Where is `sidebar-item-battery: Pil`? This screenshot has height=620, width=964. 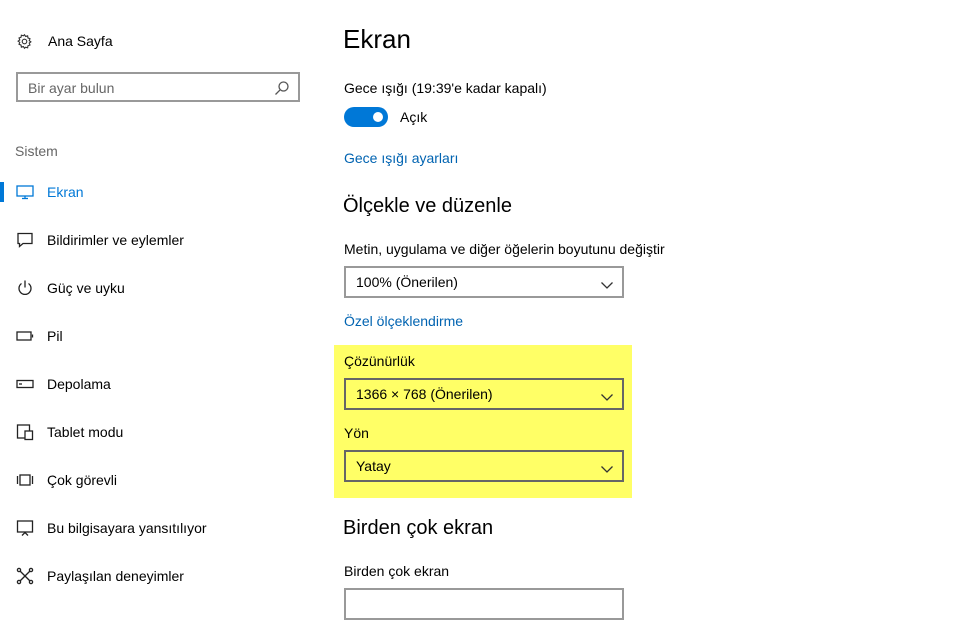
sidebar-item-battery: Pil is located at coordinates (160, 336).